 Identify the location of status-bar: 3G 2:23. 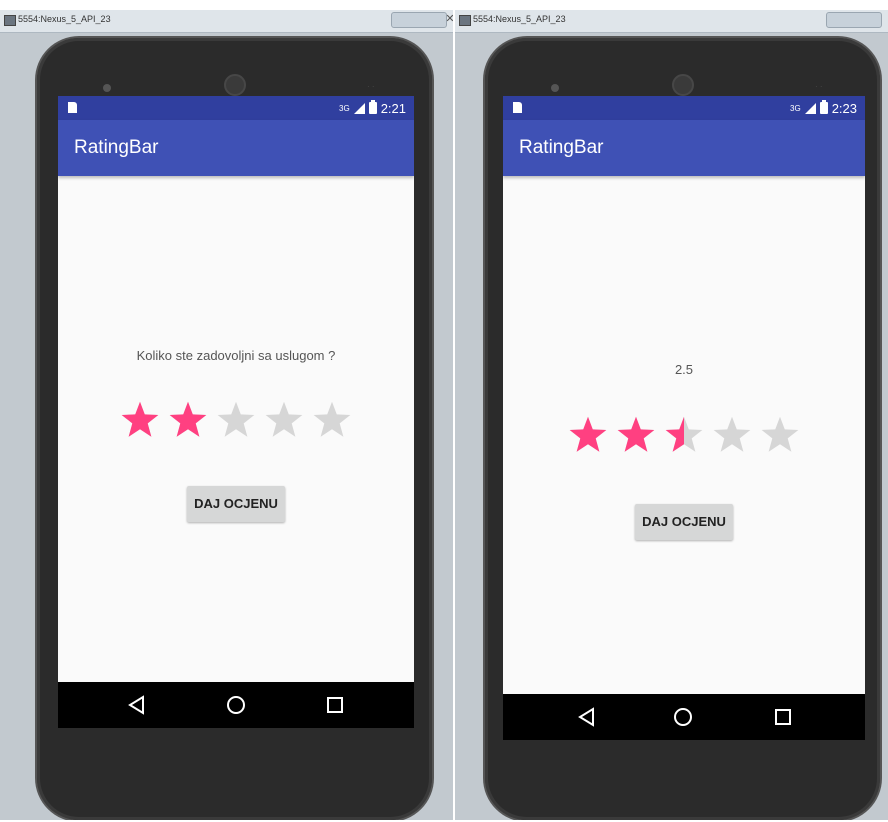
(684, 108).